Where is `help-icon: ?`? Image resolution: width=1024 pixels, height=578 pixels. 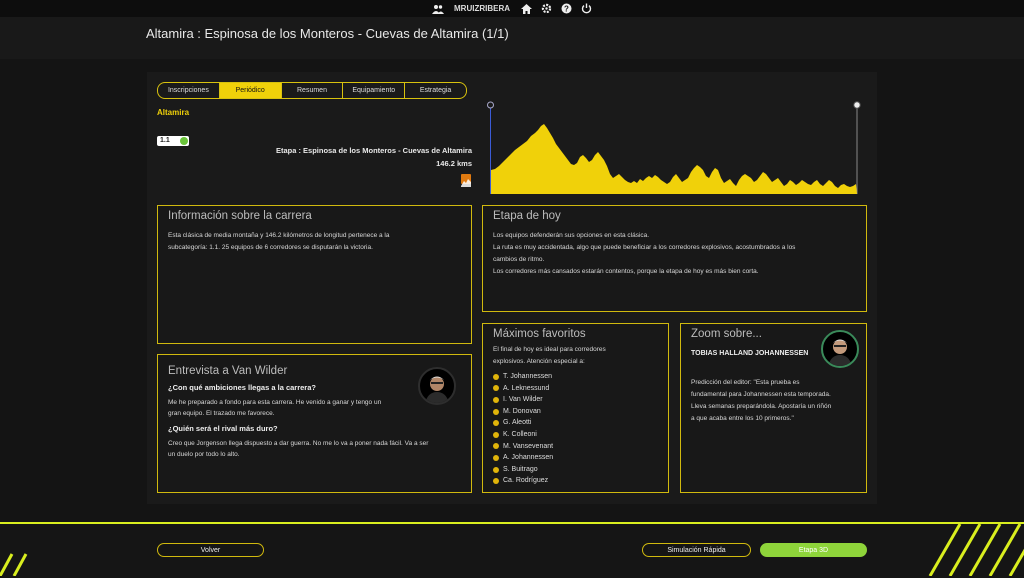 help-icon: ? is located at coordinates (566, 9).